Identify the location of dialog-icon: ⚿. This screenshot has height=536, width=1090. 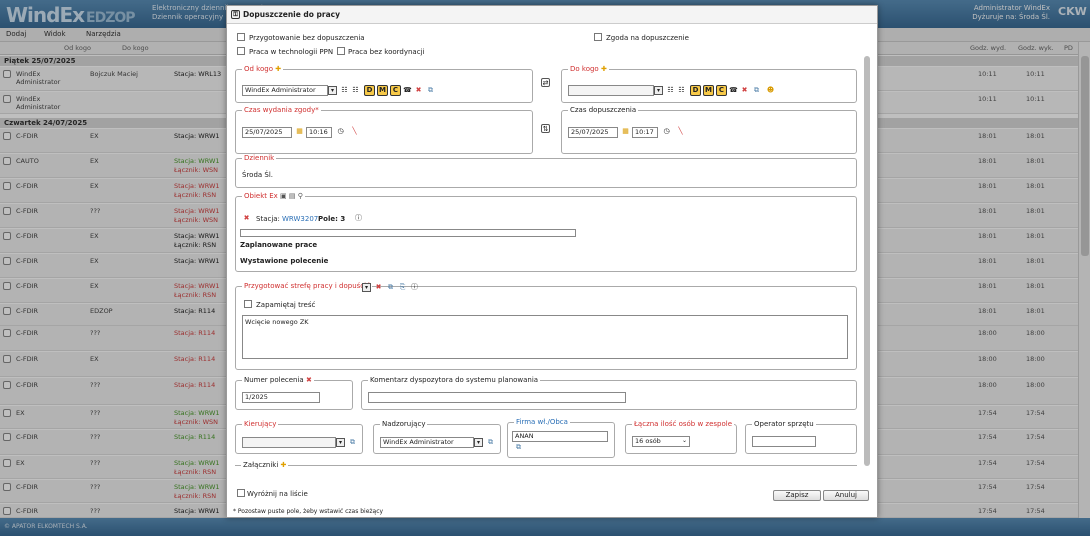
(235, 14).